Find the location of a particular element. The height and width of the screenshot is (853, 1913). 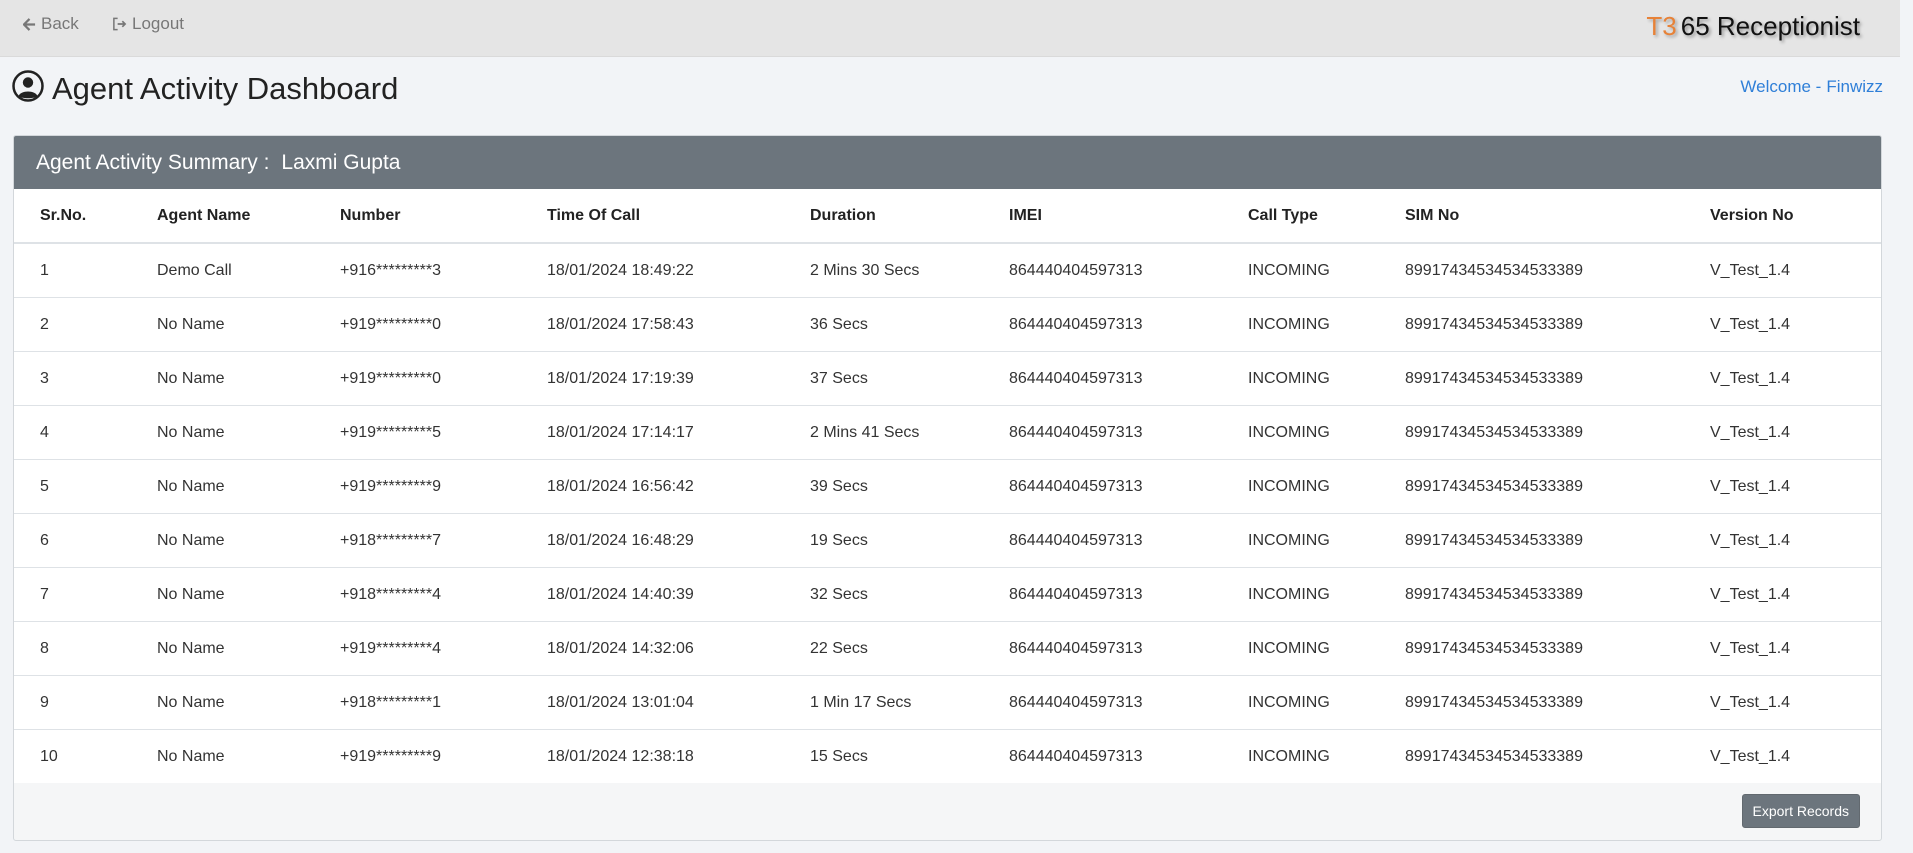

cell-time-of-call: 18/01/2024 16:56:42 is located at coordinates (678, 486).